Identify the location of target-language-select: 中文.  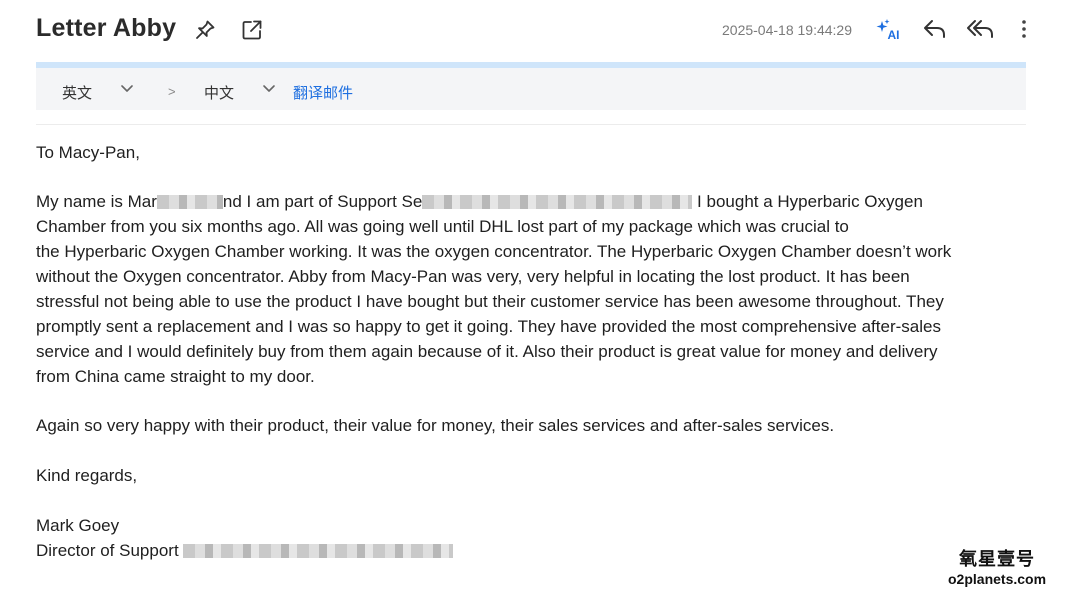
(219, 92).